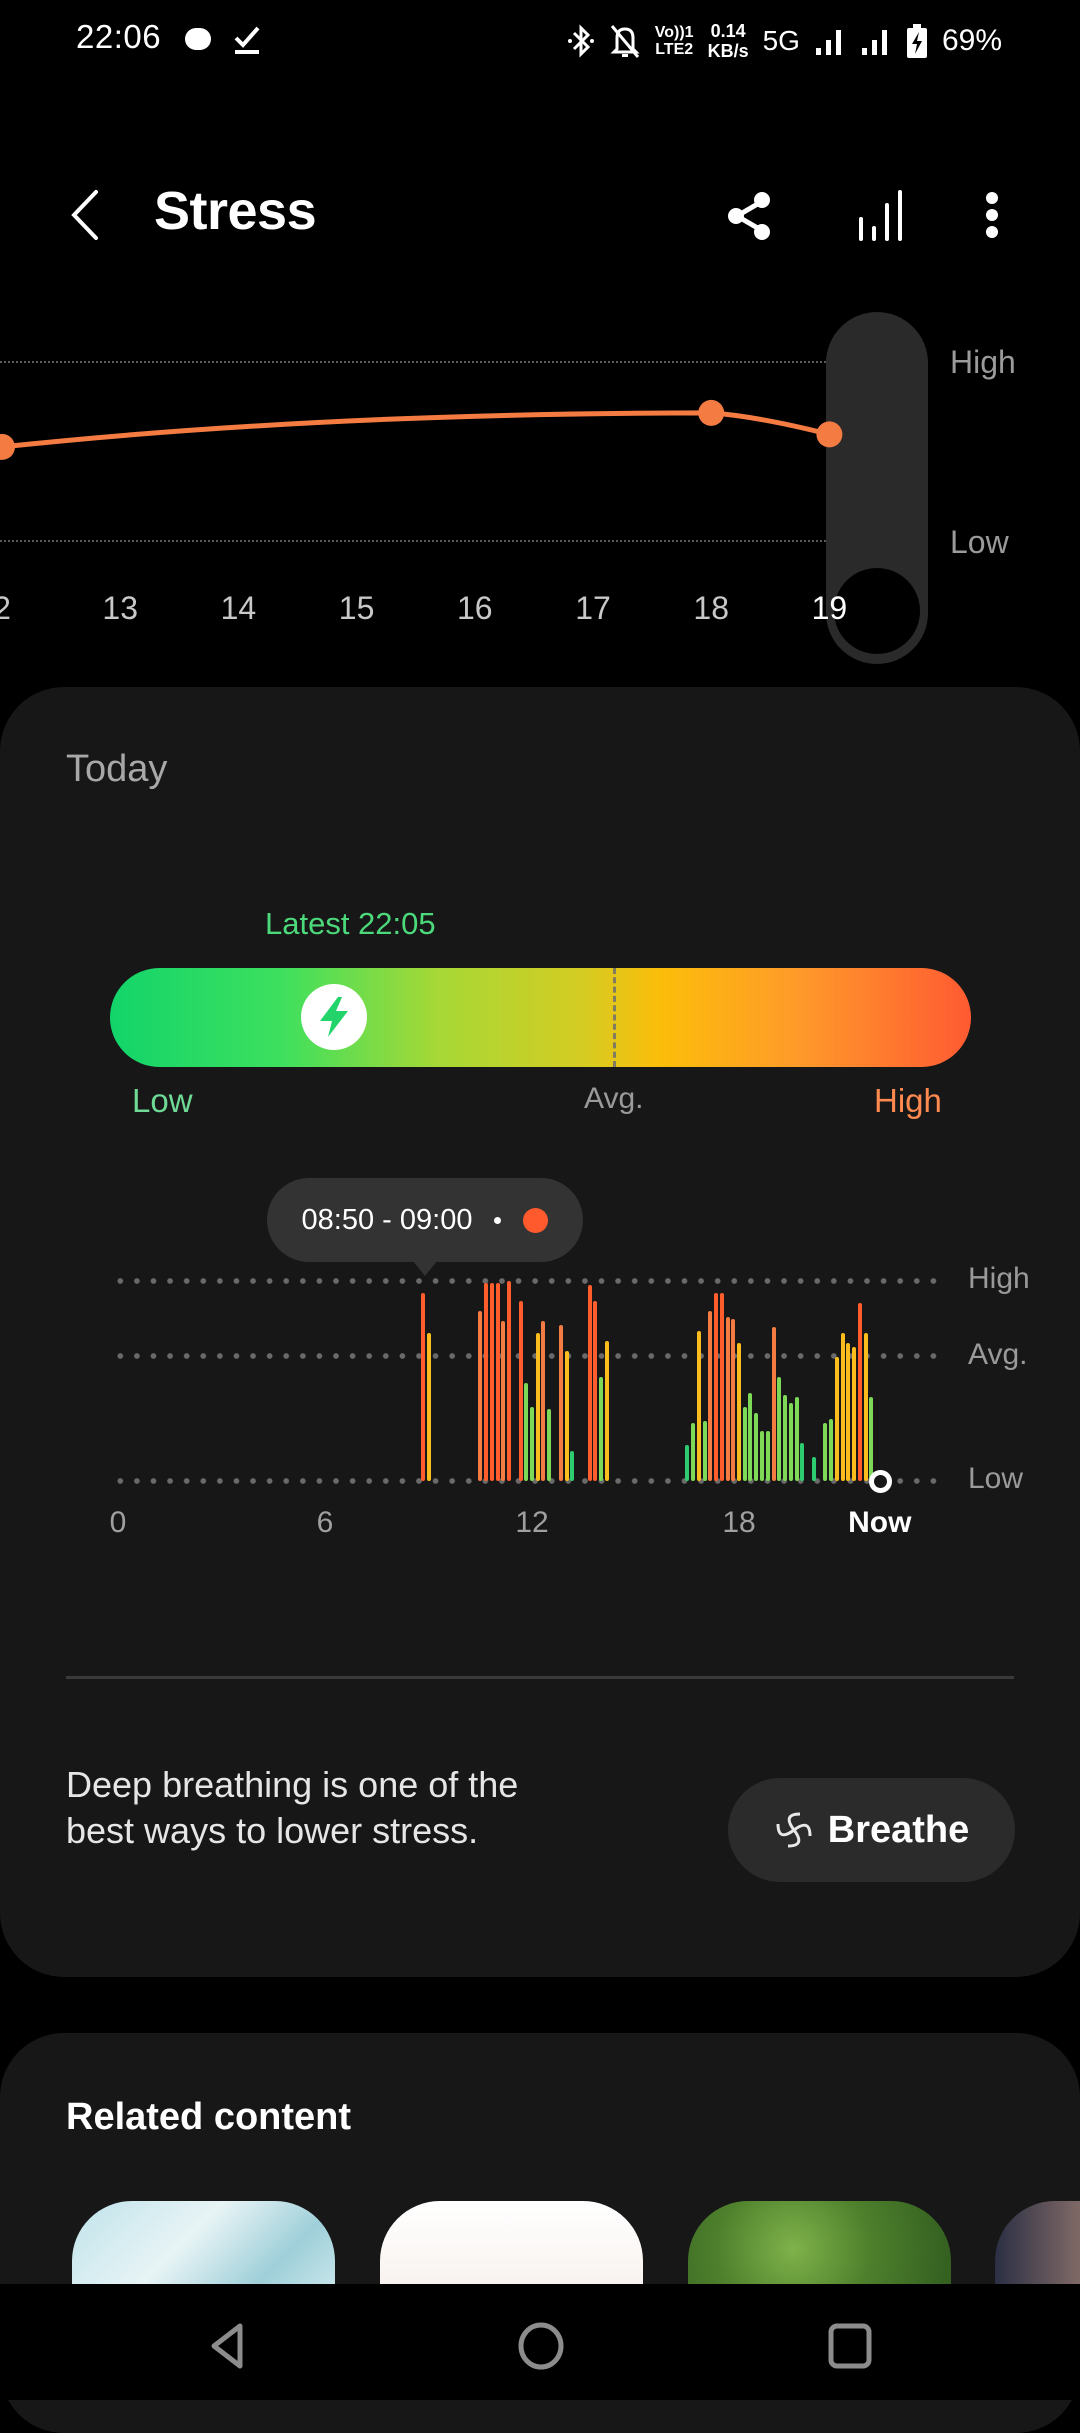  Describe the element at coordinates (781, 40) in the screenshot. I see `network-type: 5G` at that location.